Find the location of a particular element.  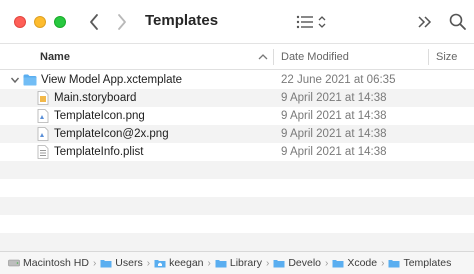

path-item-label: Templates is located at coordinates (427, 263).